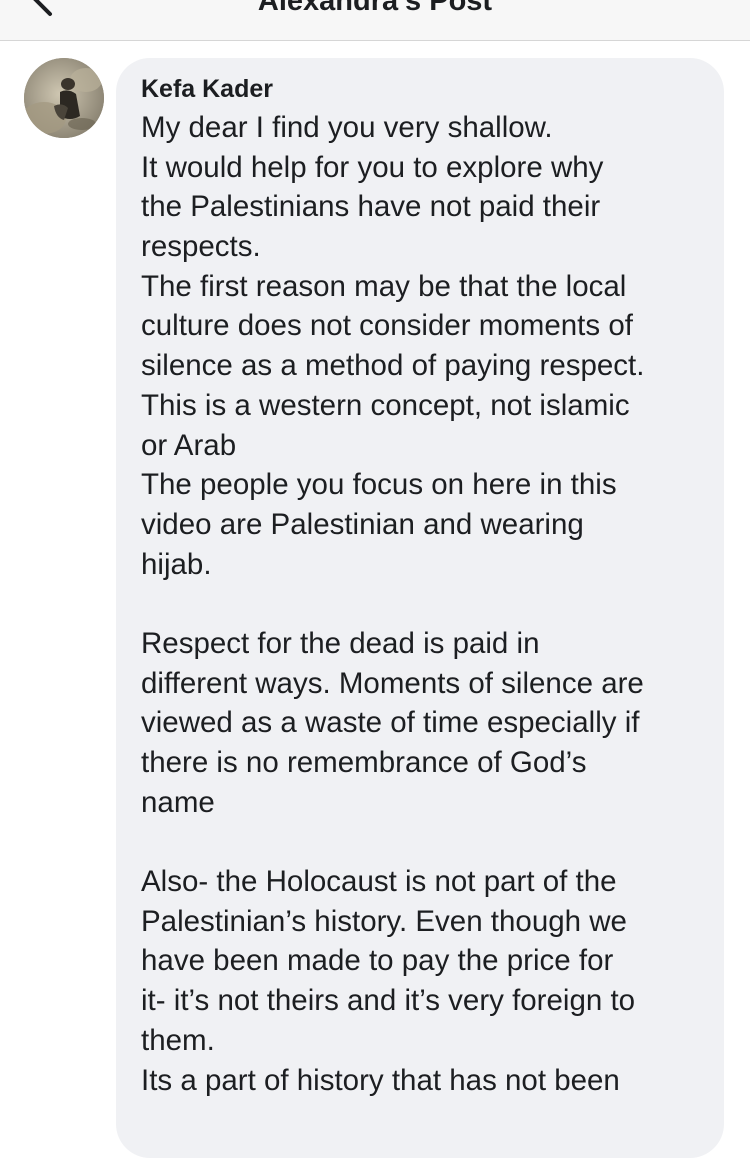 This screenshot has width=750, height=1158. What do you see at coordinates (384, 921) in the screenshot?
I see `comment-line: Palestinian’s history. Even though we` at bounding box center [384, 921].